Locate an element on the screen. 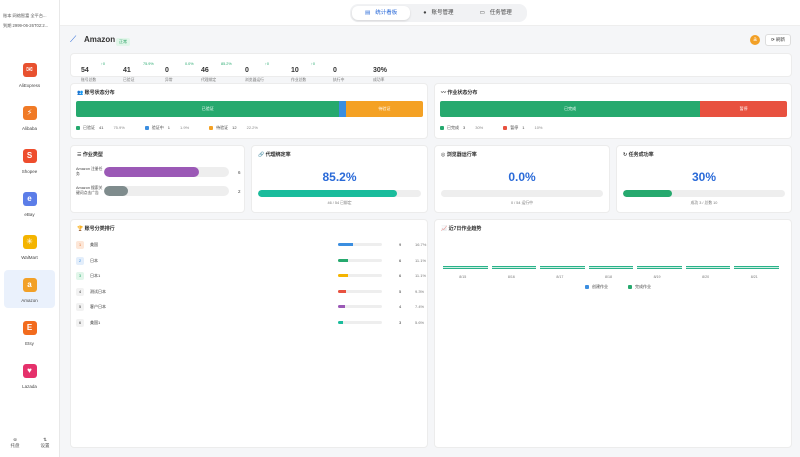 The image size is (800, 457). stat-pct: 85.2% is located at coordinates (226, 64).